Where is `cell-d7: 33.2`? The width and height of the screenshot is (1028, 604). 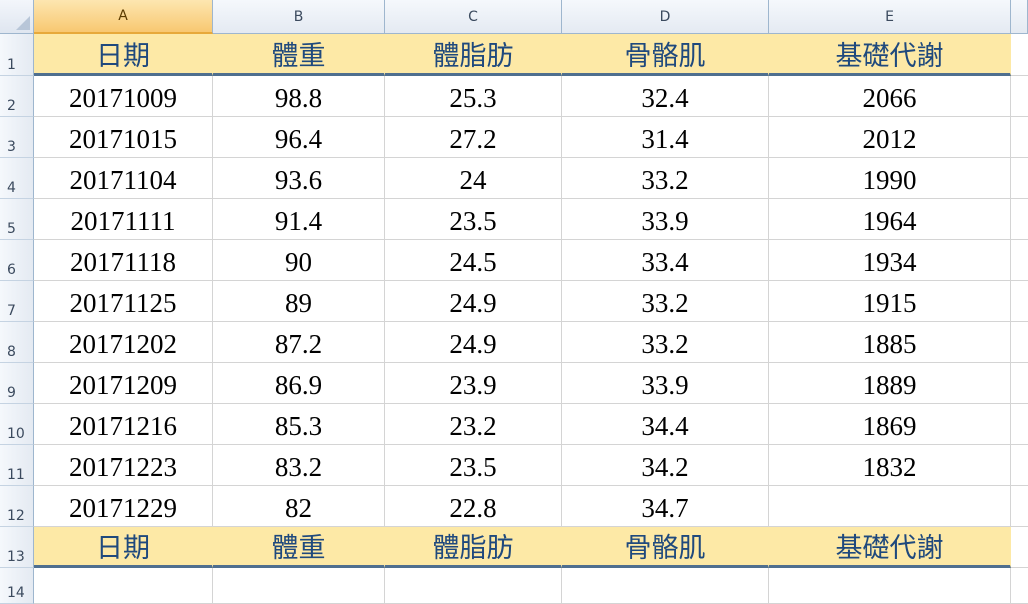
cell-d7: 33.2 is located at coordinates (665, 301).